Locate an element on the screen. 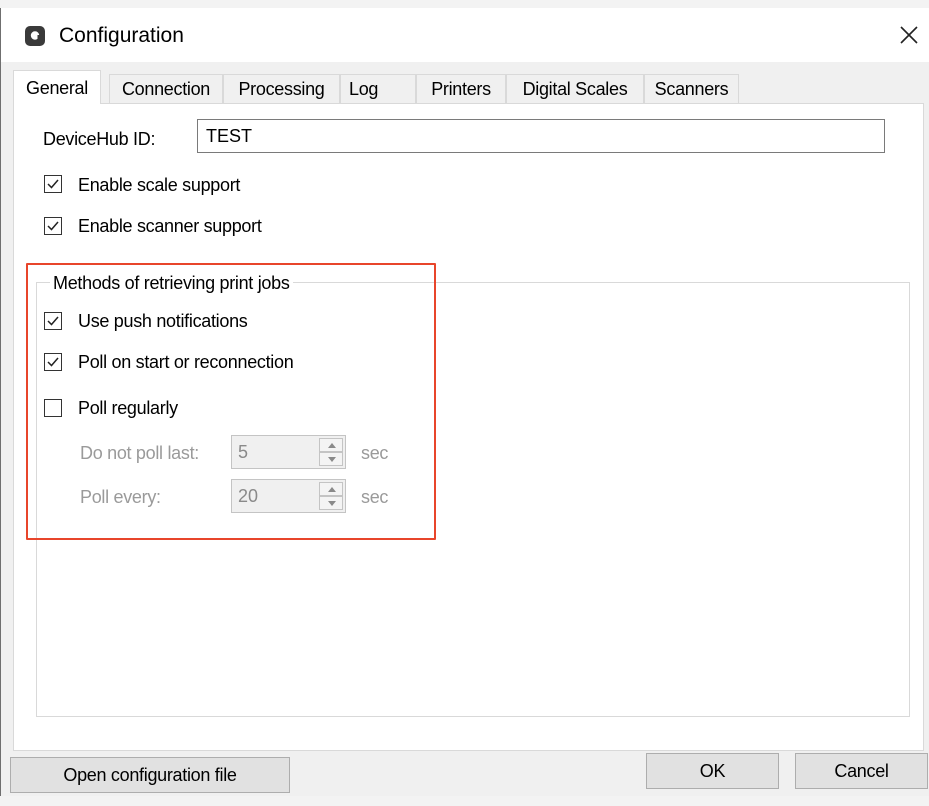 The width and height of the screenshot is (929, 806). open-configuration-file-button: Open configuration file is located at coordinates (150, 775).